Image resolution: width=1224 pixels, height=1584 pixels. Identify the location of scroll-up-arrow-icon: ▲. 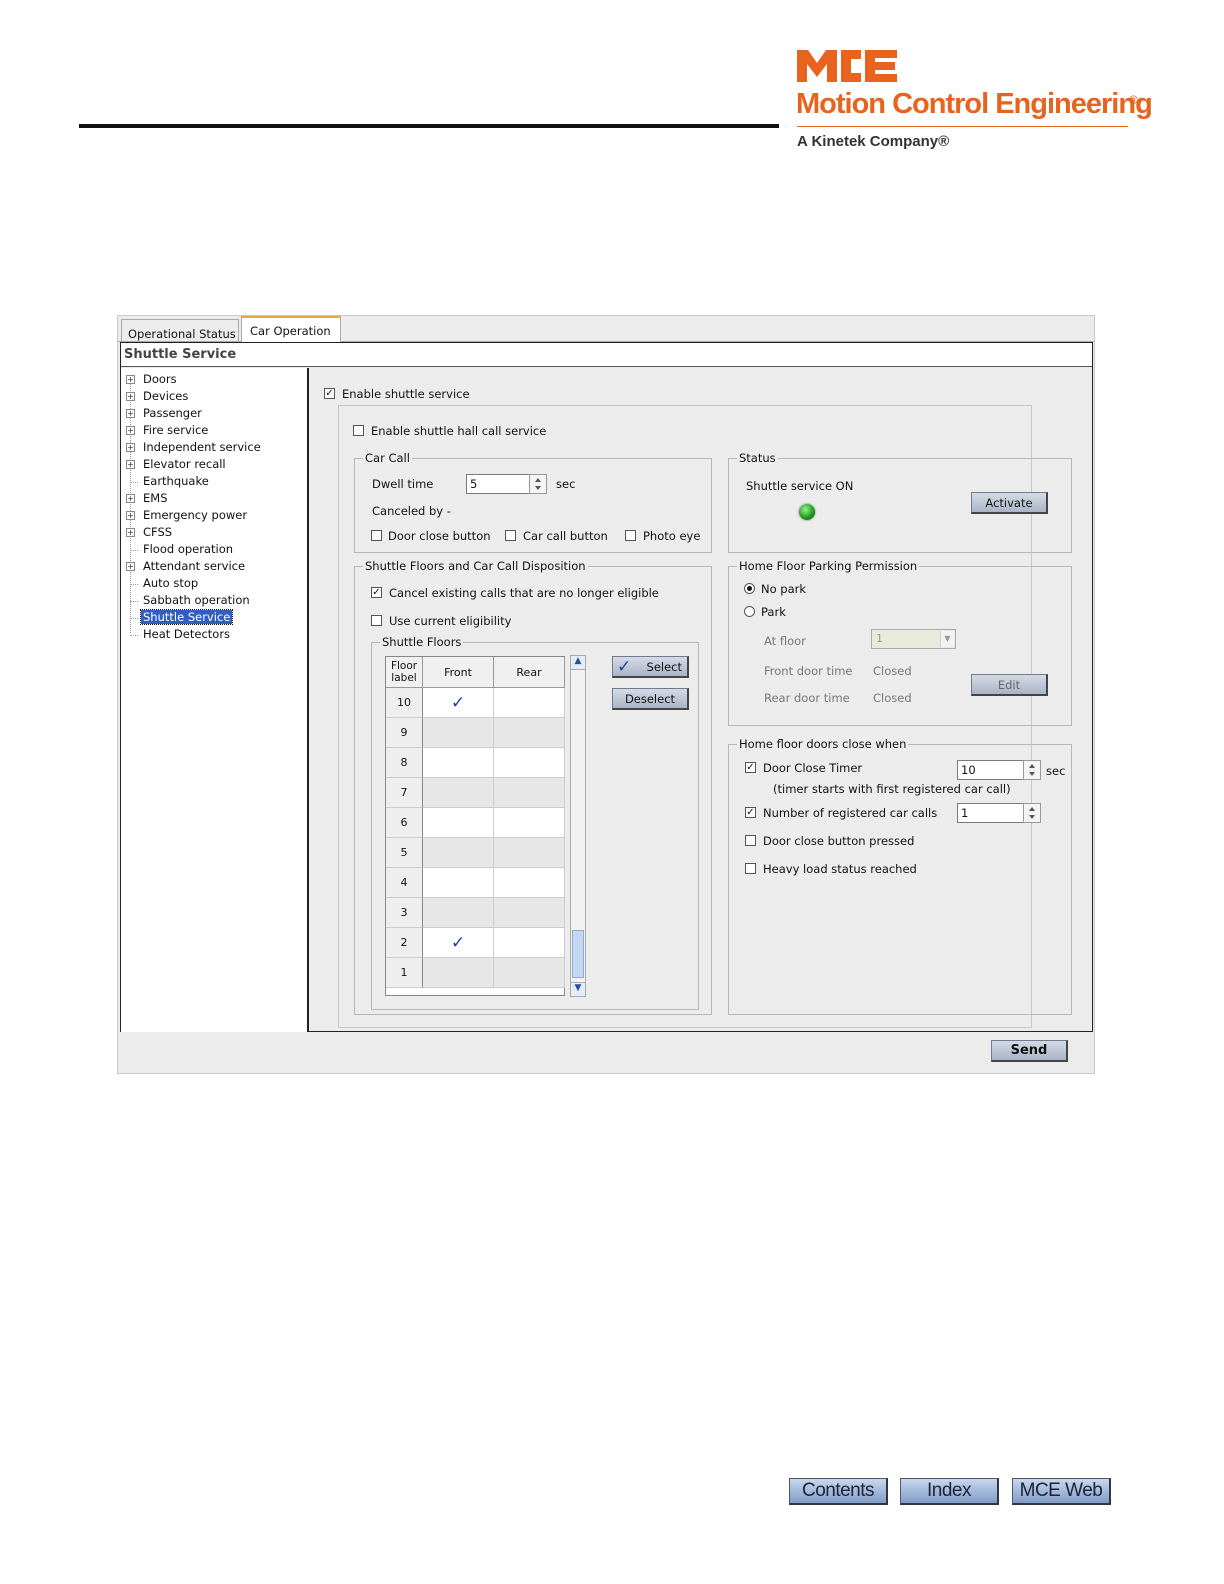
(578, 663).